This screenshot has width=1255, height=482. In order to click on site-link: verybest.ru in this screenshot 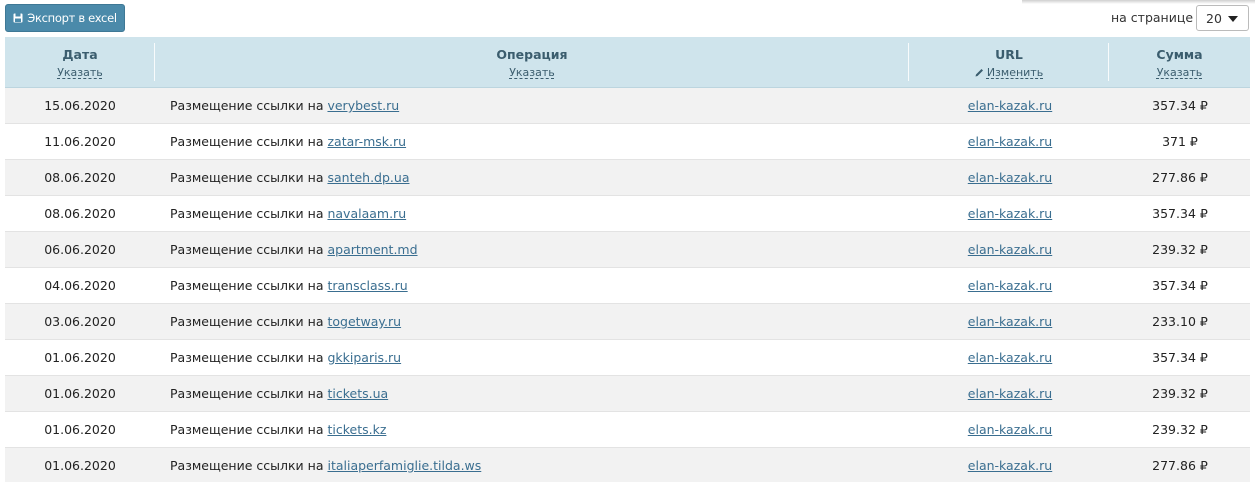, I will do `click(363, 105)`.